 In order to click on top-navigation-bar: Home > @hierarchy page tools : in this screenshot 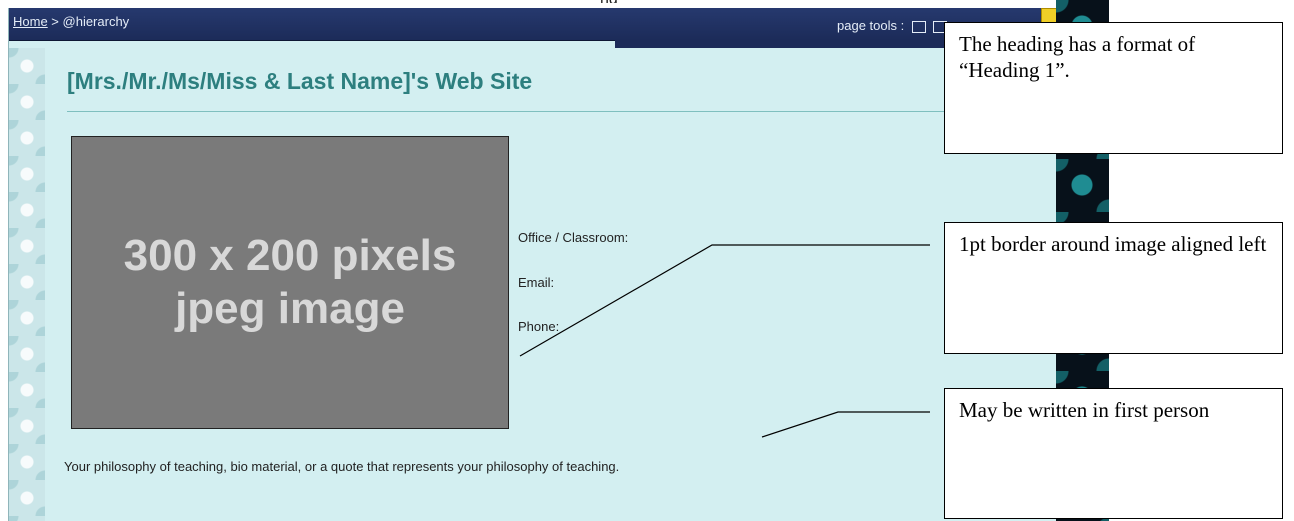, I will do `click(533, 24)`.